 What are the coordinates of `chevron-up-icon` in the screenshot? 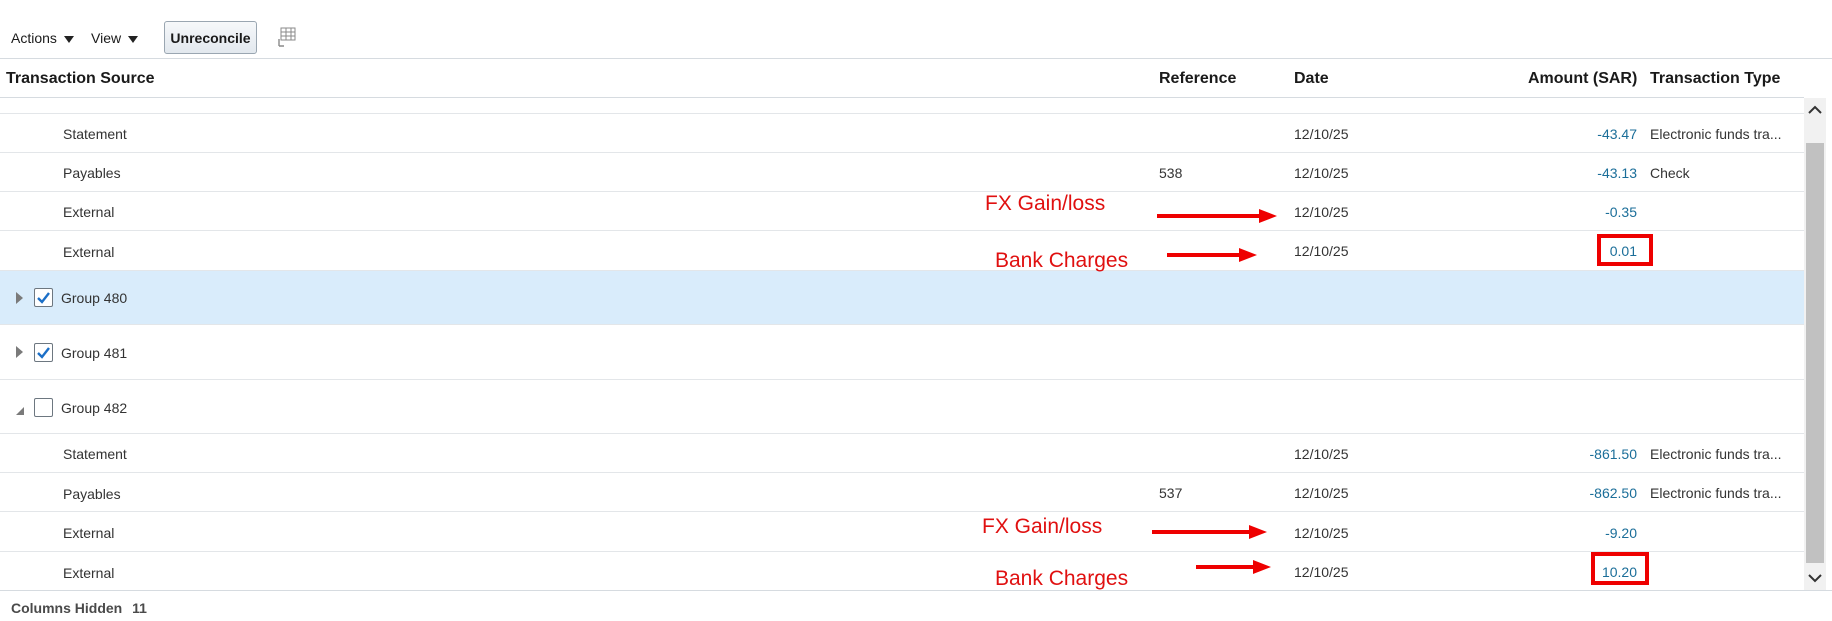 It's located at (1815, 110).